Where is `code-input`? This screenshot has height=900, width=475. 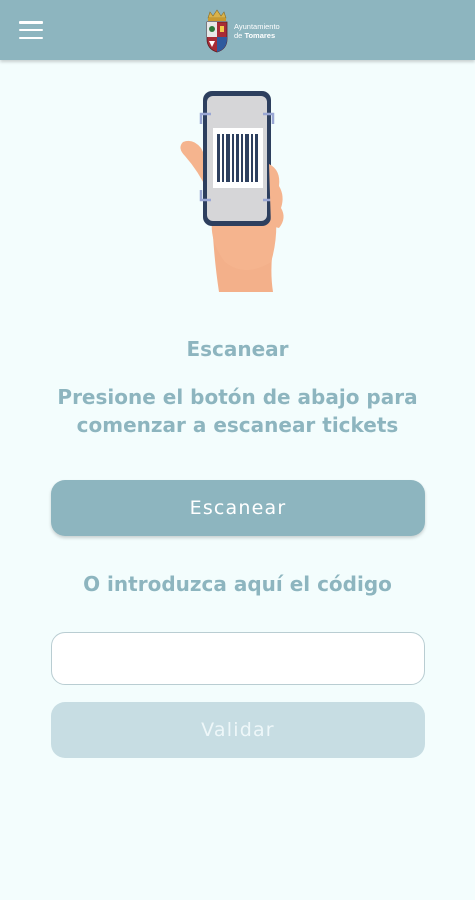
code-input is located at coordinates (238, 658).